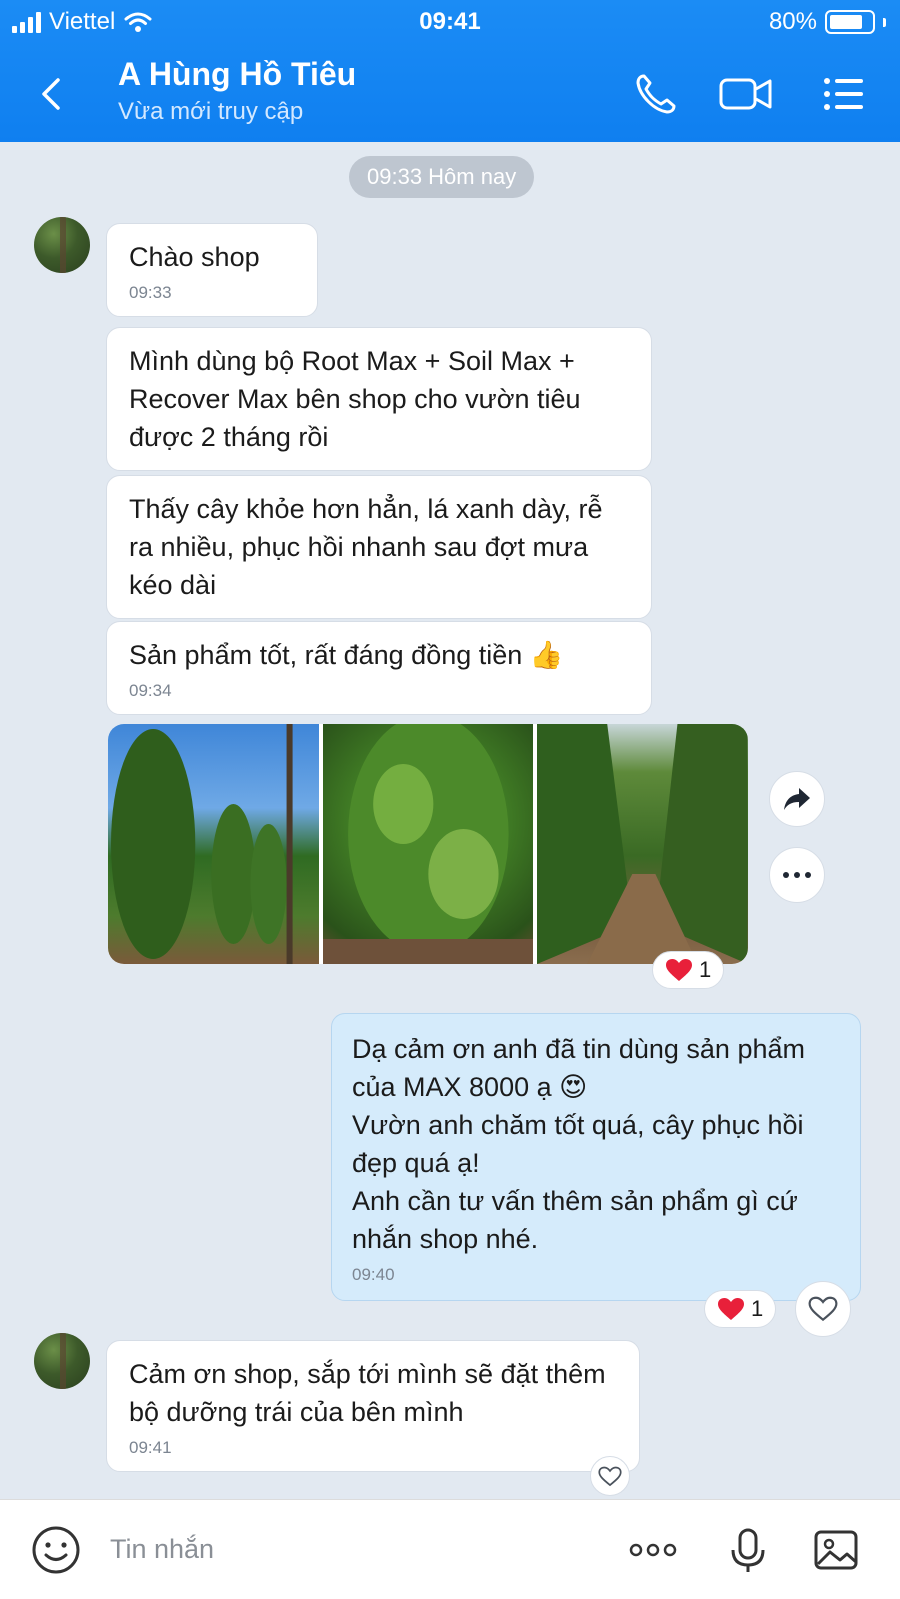 The height and width of the screenshot is (1599, 900). I want to click on message-text: Chào shop, so click(194, 257).